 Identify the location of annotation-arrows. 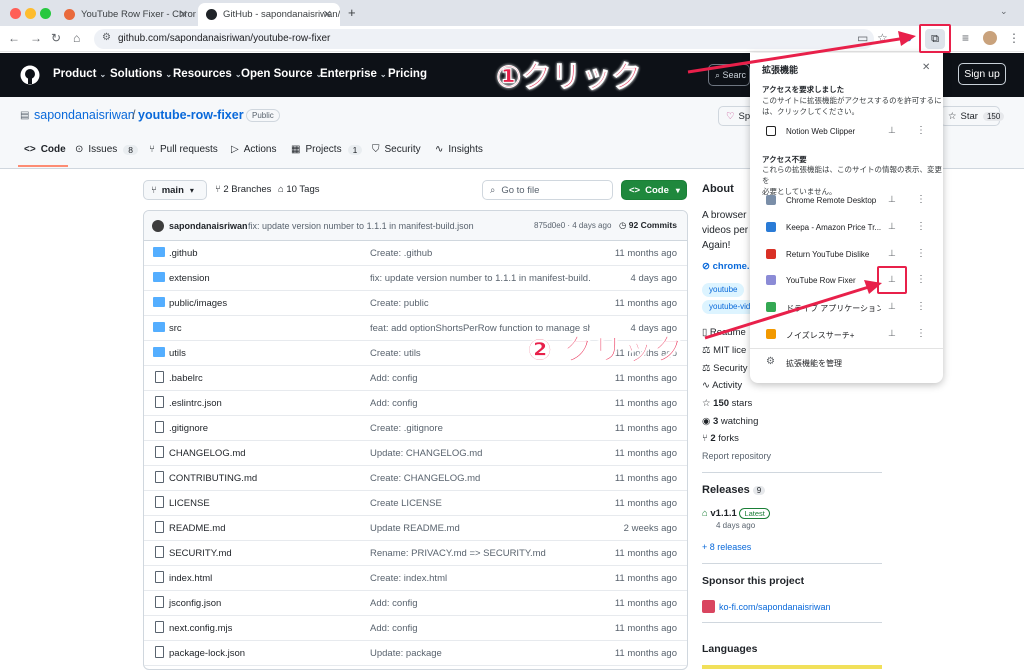
(801, 185).